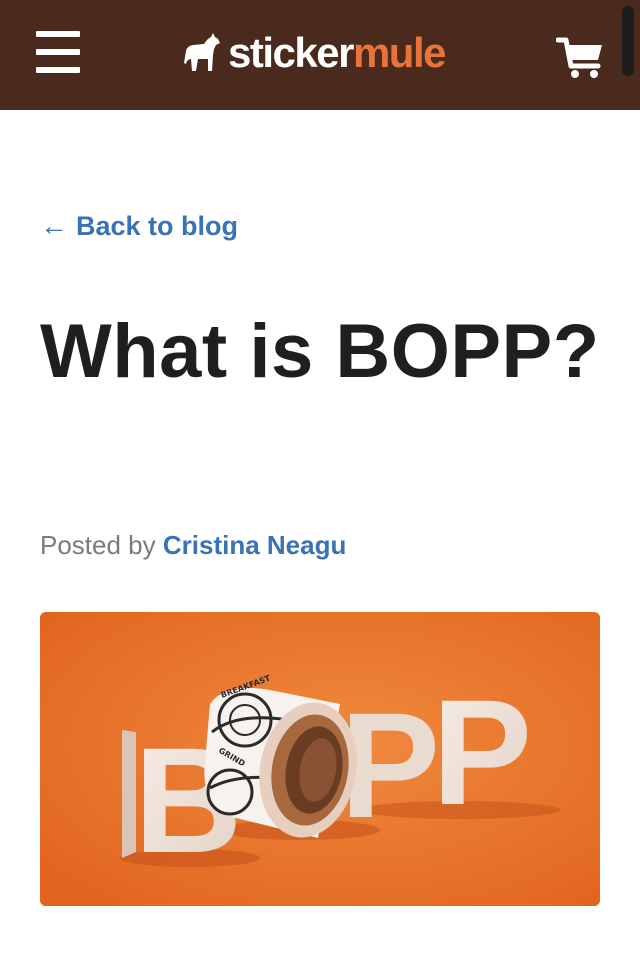 The image size is (640, 959). What do you see at coordinates (255, 545) in the screenshot?
I see `author-link: Cristina Neagu` at bounding box center [255, 545].